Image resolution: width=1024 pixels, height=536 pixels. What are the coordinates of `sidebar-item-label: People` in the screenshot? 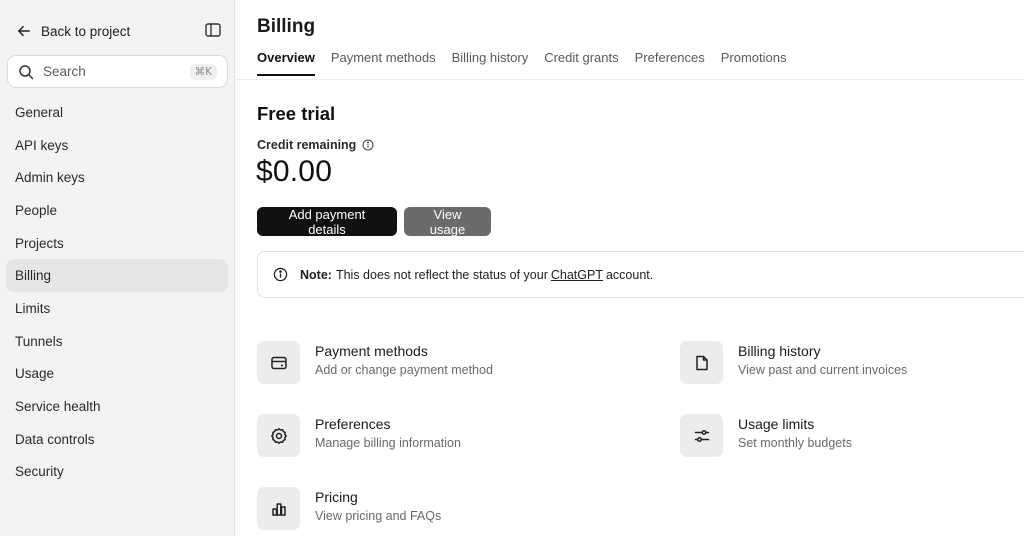 It's located at (36, 210).